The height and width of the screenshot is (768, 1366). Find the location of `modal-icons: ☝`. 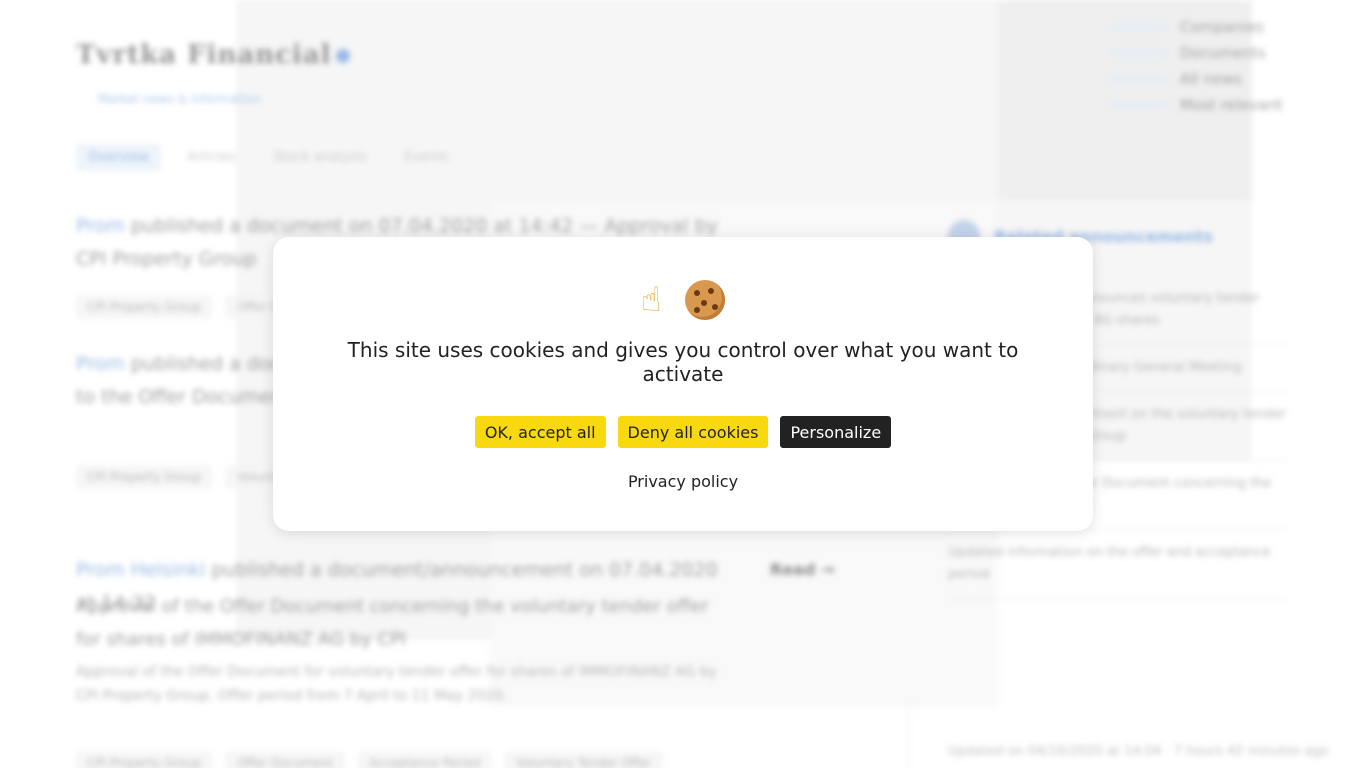

modal-icons: ☝ is located at coordinates (683, 299).